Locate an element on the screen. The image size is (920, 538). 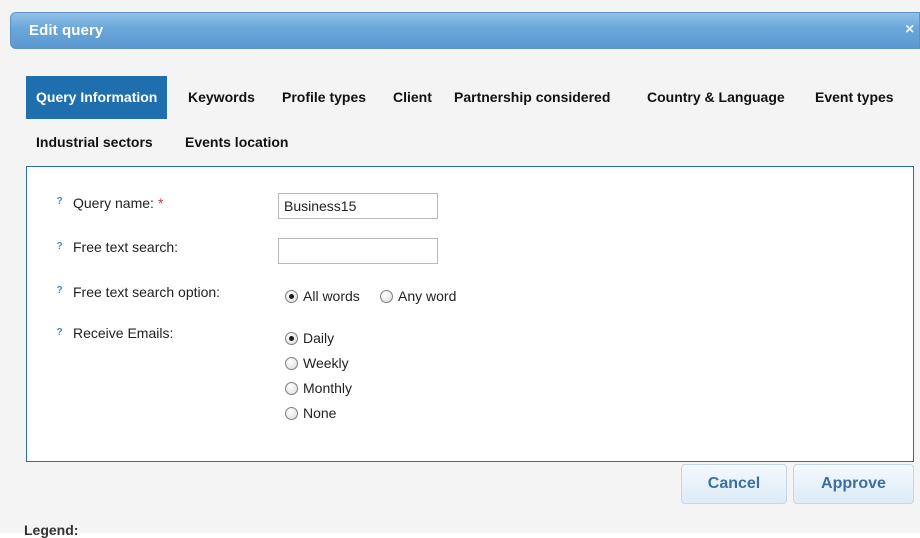
tab-event-types: Event types is located at coordinates (854, 97).